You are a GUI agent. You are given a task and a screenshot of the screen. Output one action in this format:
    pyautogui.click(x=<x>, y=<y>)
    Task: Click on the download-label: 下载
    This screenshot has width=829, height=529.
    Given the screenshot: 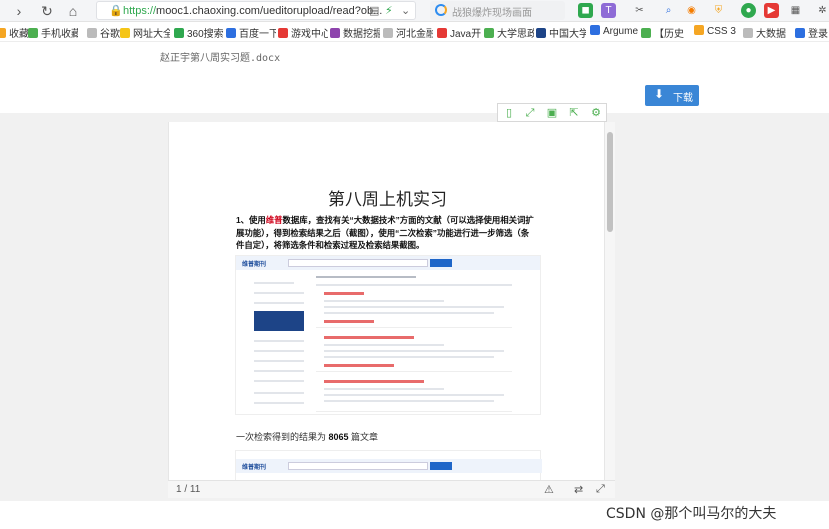 What is the action you would take?
    pyautogui.click(x=683, y=98)
    